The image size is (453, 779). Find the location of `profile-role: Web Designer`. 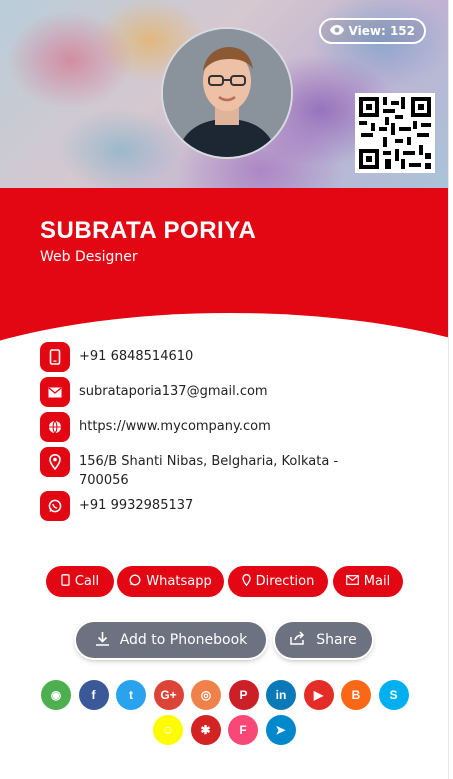

profile-role: Web Designer is located at coordinates (89, 257).